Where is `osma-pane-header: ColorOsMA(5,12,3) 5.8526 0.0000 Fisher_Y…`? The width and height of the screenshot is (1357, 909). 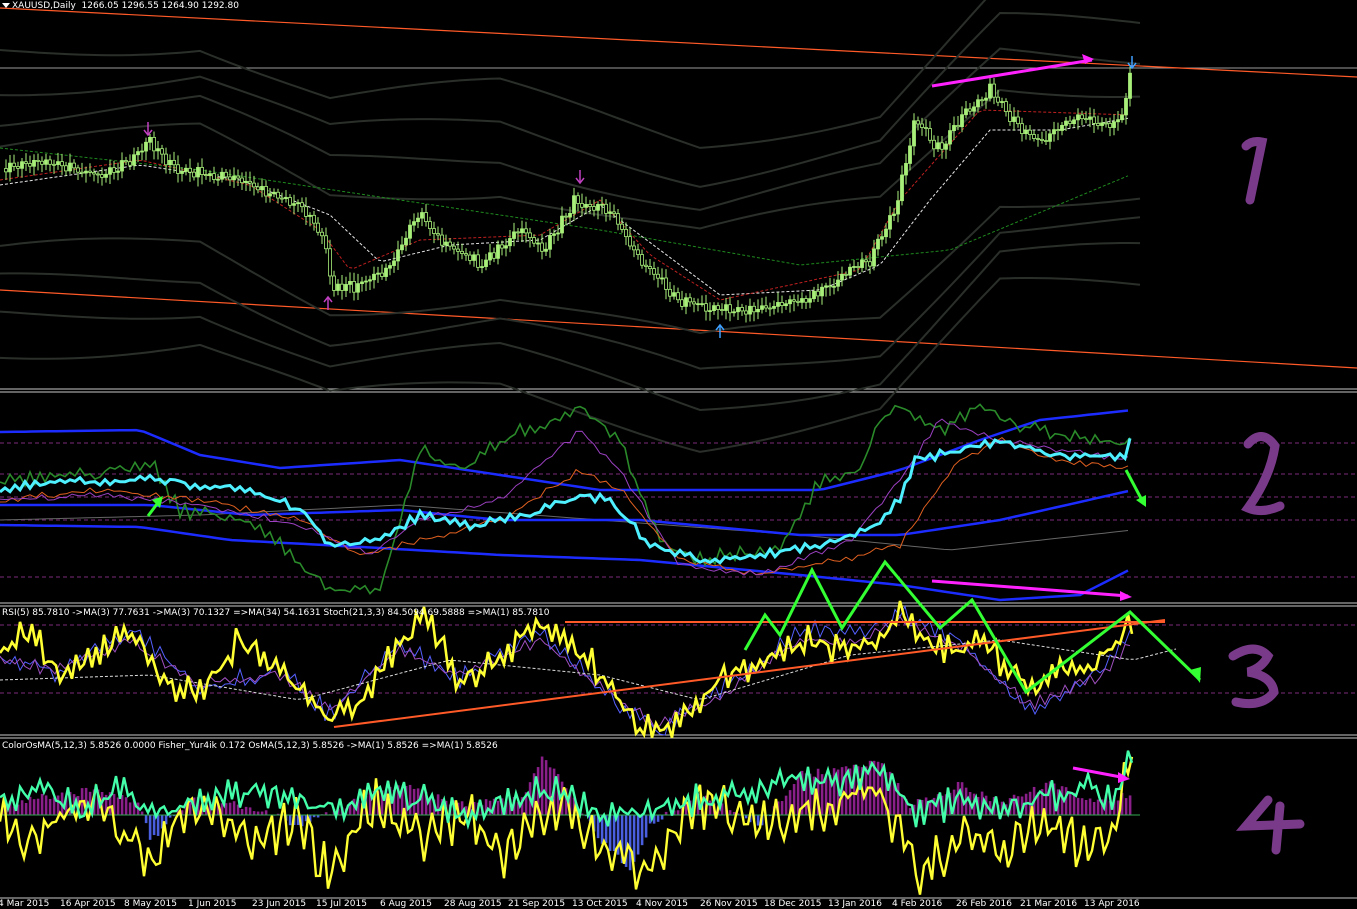 osma-pane-header: ColorOsMA(5,12,3) 5.8526 0.0000 Fisher_Y… is located at coordinates (250, 746).